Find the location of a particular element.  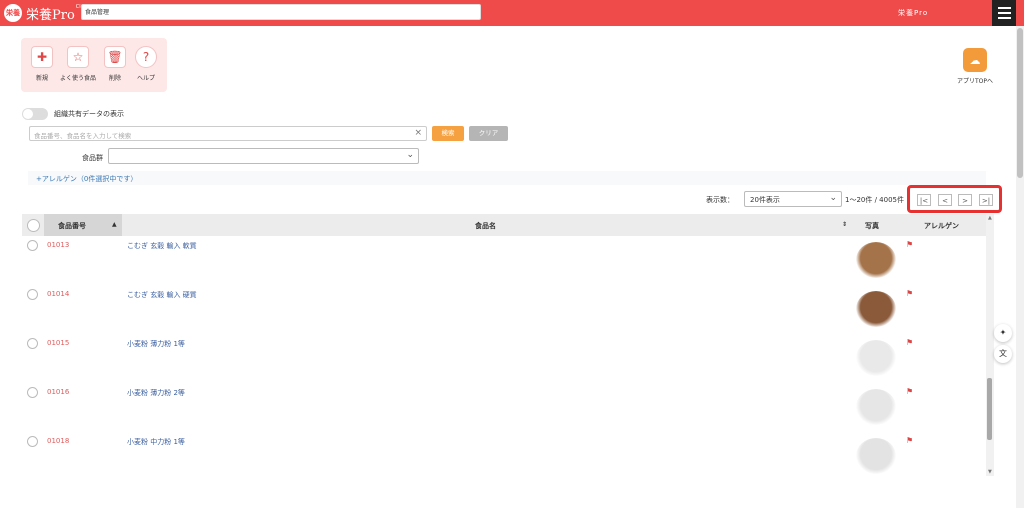

next-page-button: > is located at coordinates (965, 200).